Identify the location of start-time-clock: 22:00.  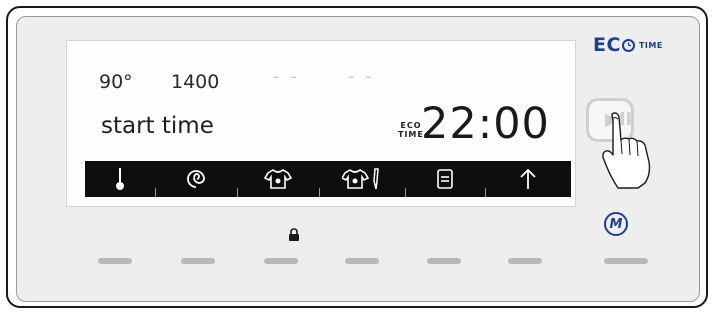
(485, 124).